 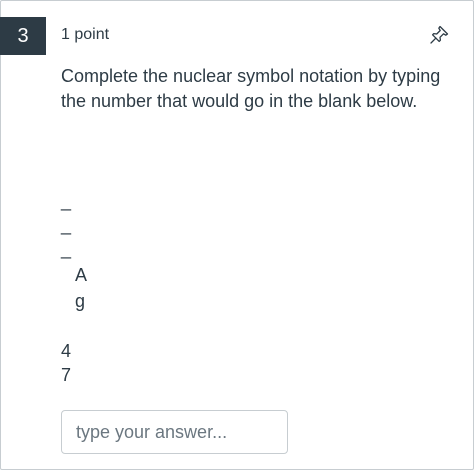 I want to click on notation-blank-3: _, so click(x=66, y=249).